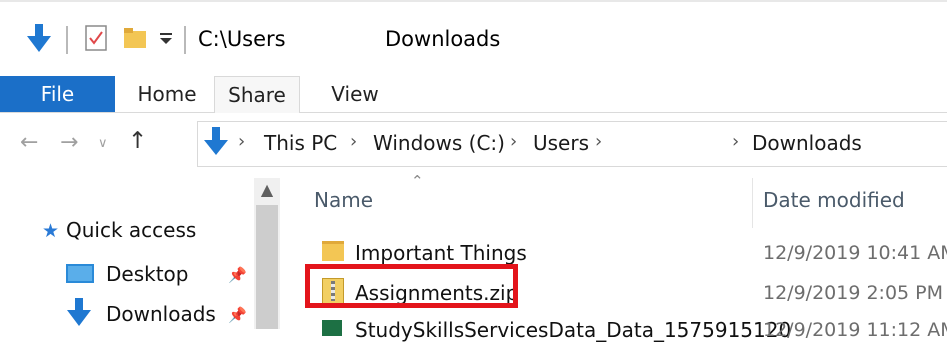 This screenshot has height=342, width=947. What do you see at coordinates (807, 143) in the screenshot?
I see `breadcrumb-downloads: Downloads` at bounding box center [807, 143].